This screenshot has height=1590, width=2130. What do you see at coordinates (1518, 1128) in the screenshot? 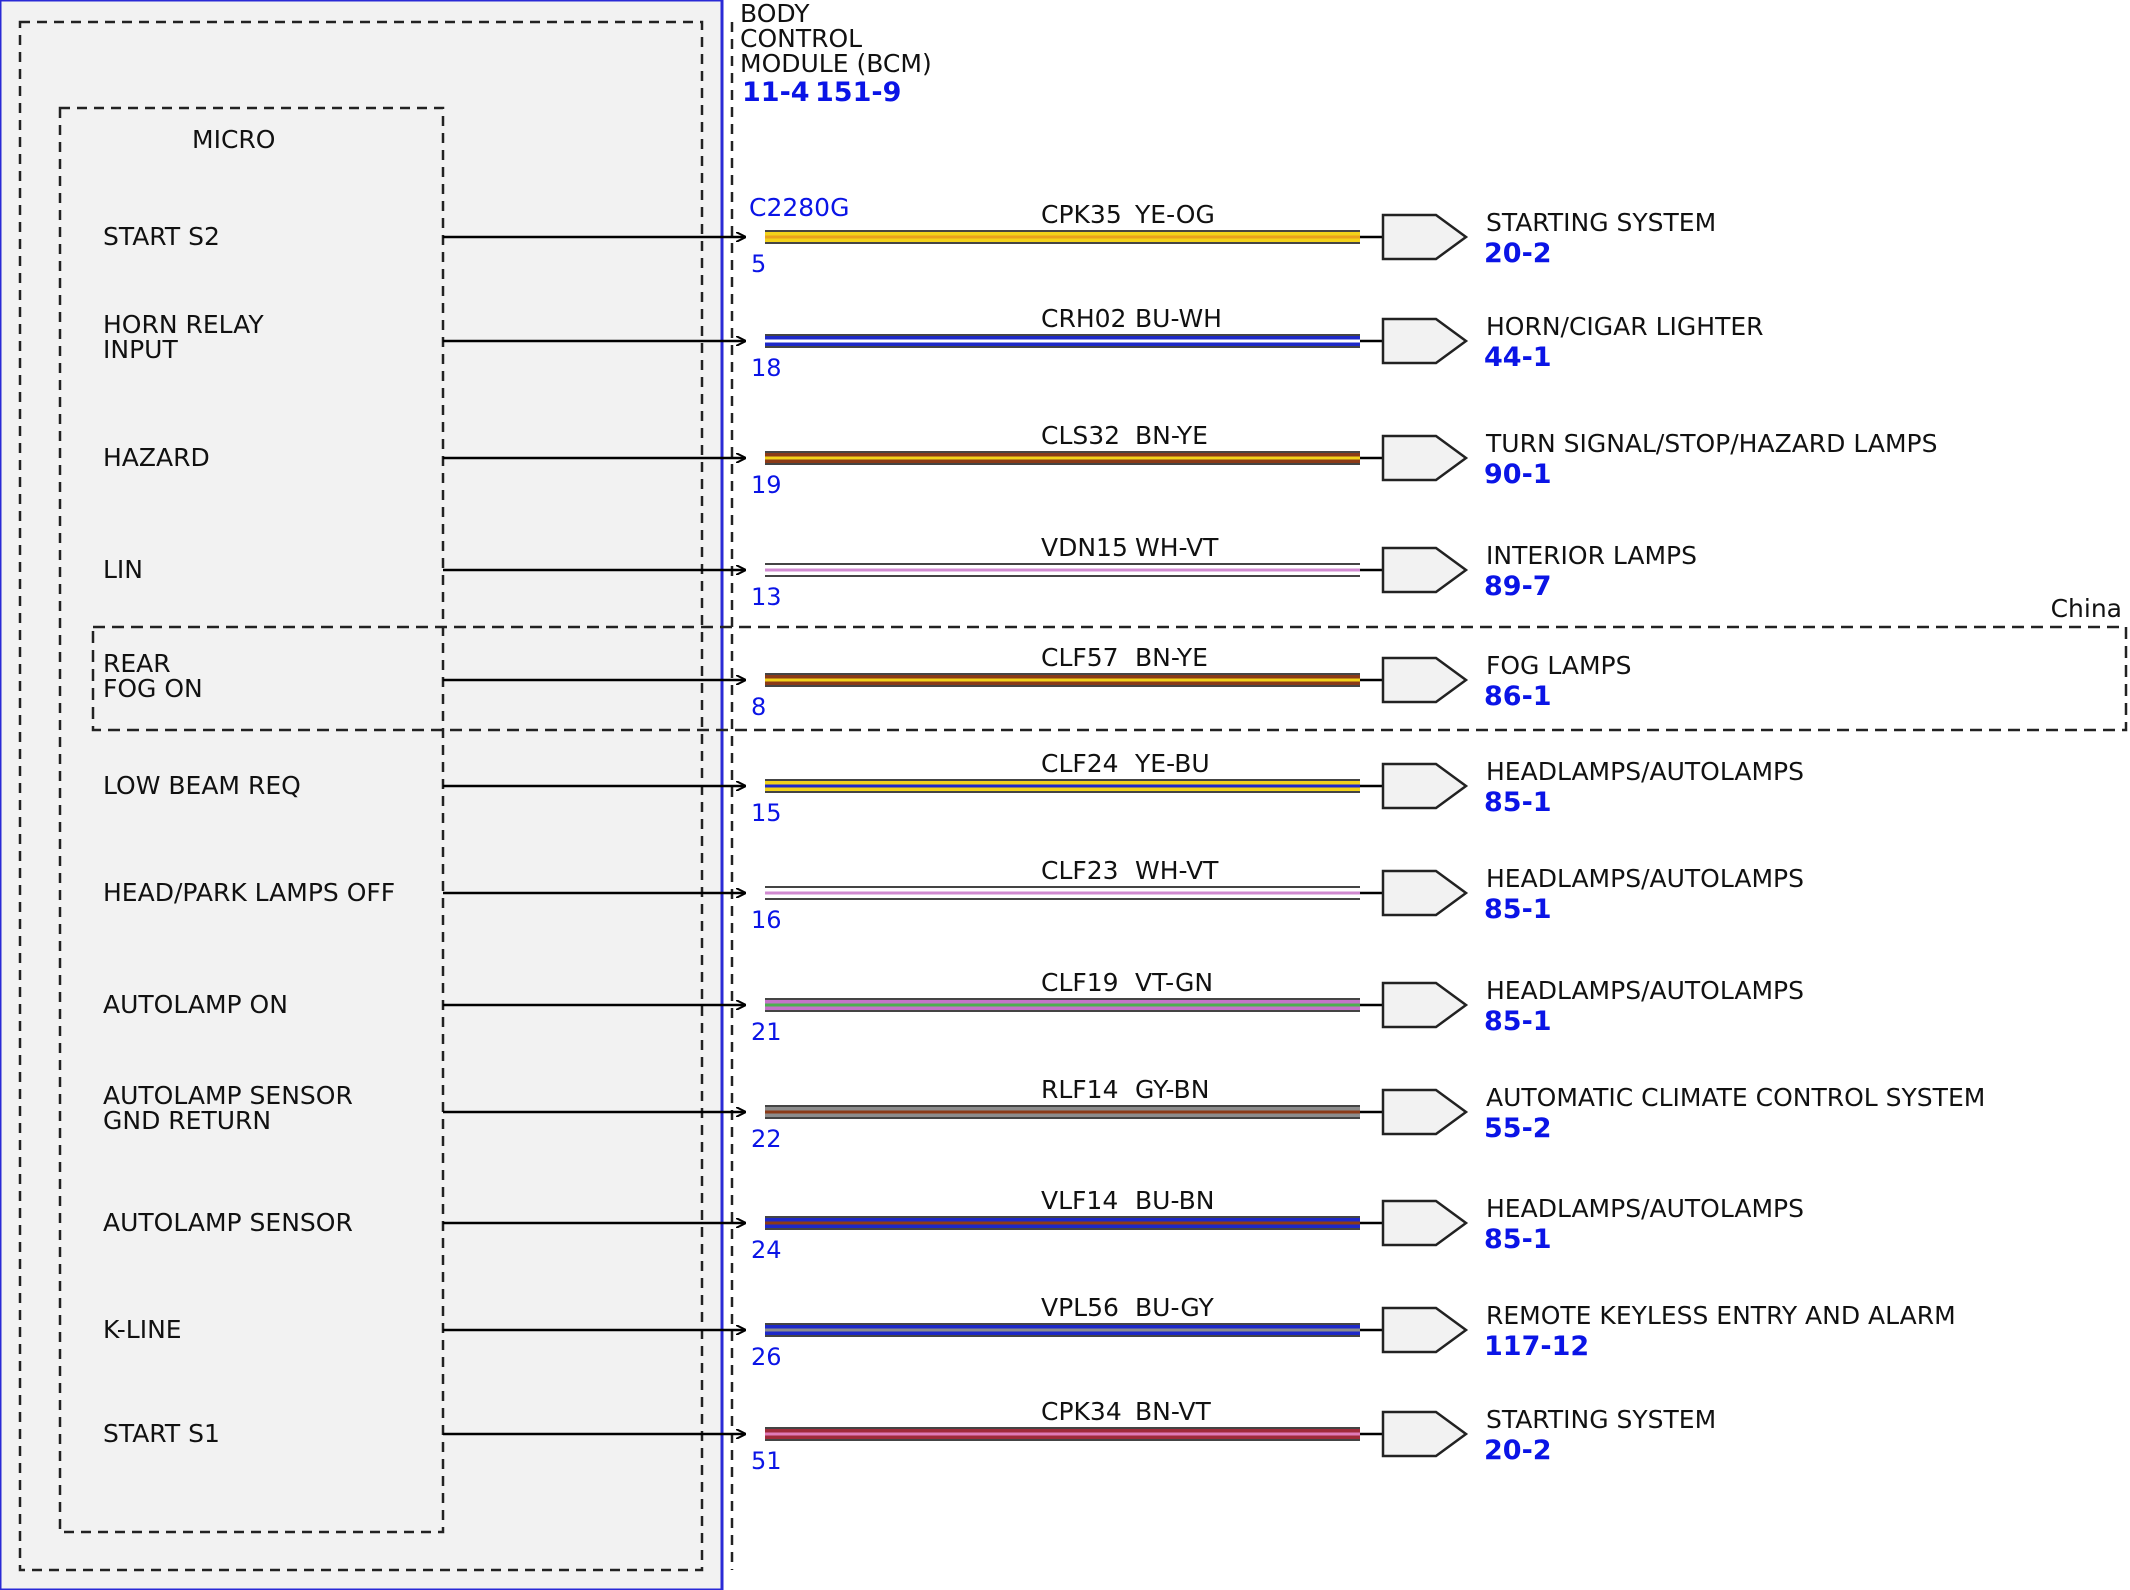
I see `destination-ref-link: 55-2` at bounding box center [1518, 1128].